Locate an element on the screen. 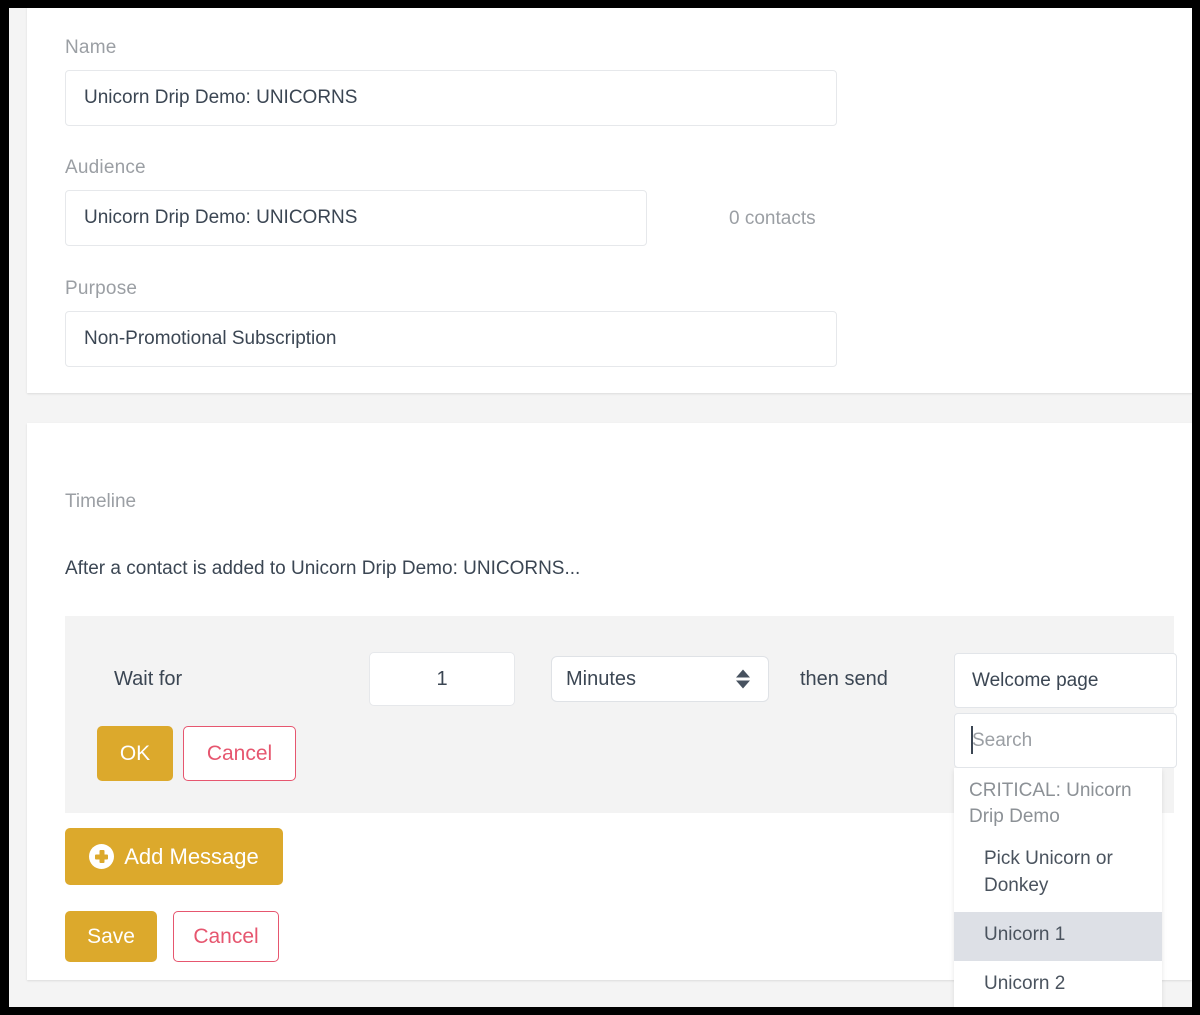 The image size is (1200, 1015). message-search-wrapper is located at coordinates (1065, 740).